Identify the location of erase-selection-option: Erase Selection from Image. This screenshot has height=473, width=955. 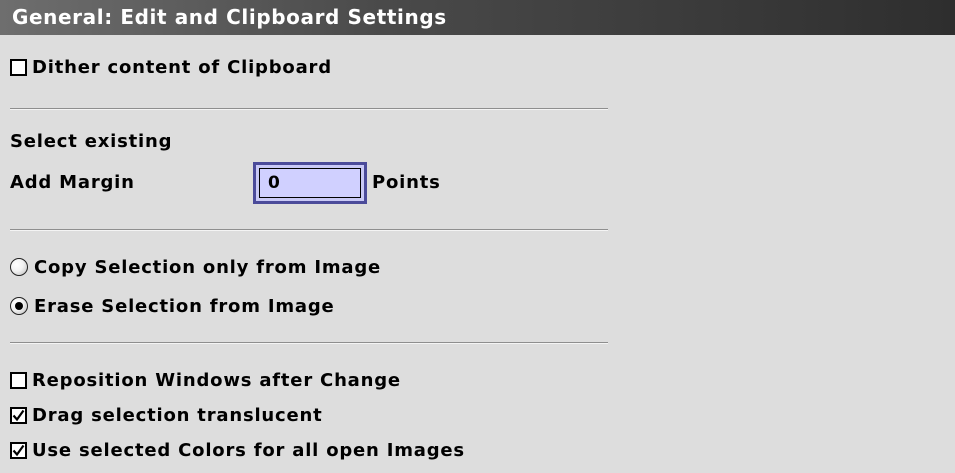
(172, 306).